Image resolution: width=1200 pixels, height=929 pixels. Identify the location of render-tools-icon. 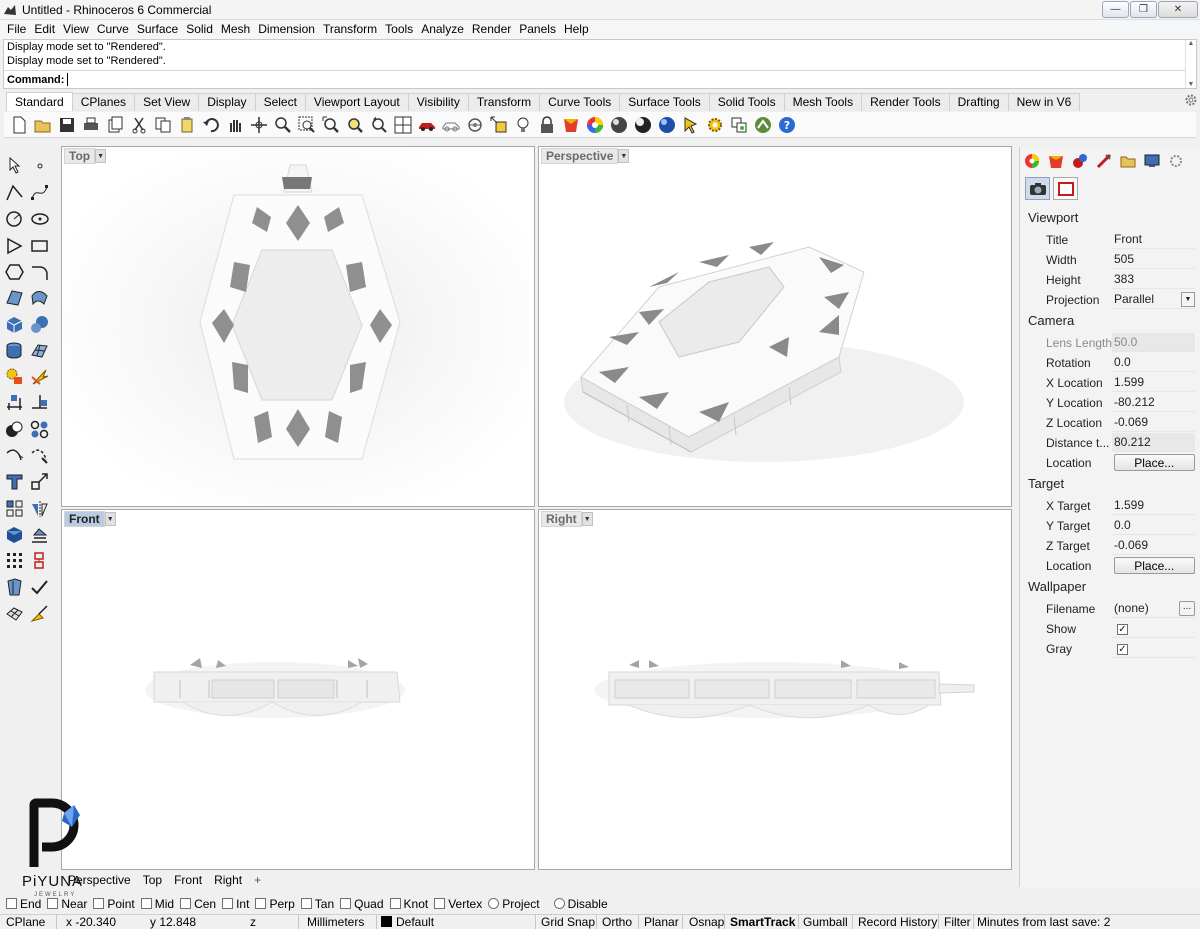
(14, 376).